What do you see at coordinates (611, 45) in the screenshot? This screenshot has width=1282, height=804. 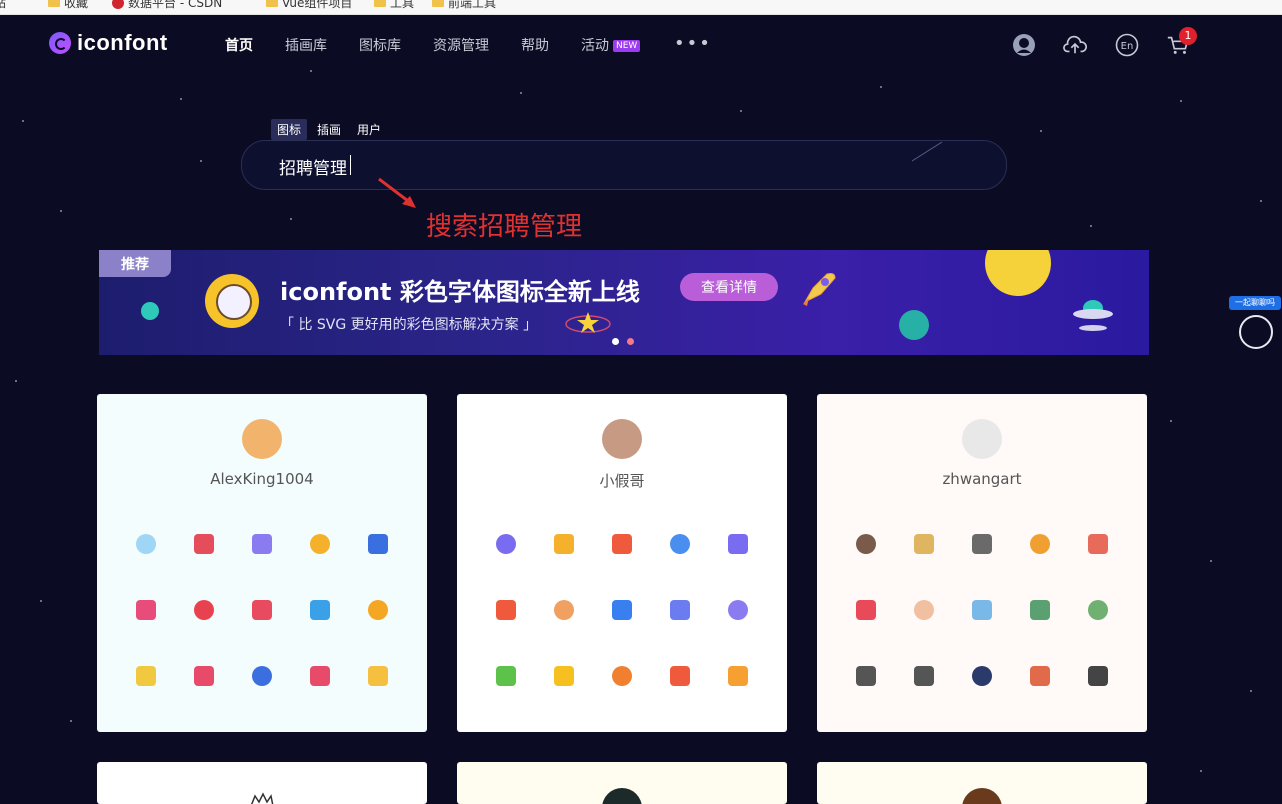 I see `nav-item-activities: 活动 NEW` at bounding box center [611, 45].